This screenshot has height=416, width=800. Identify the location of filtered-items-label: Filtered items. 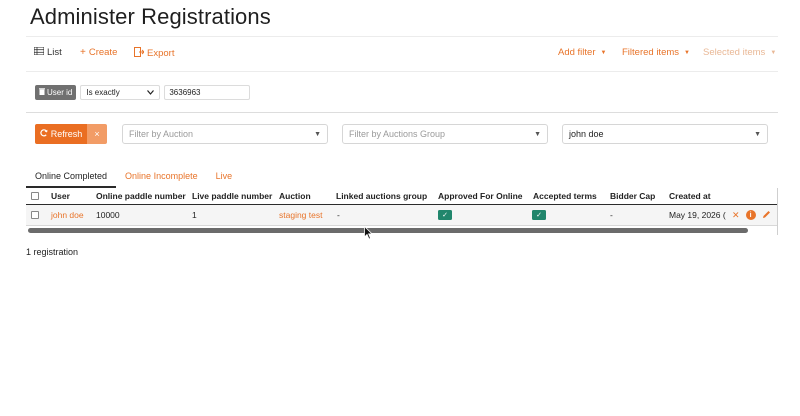
(651, 52).